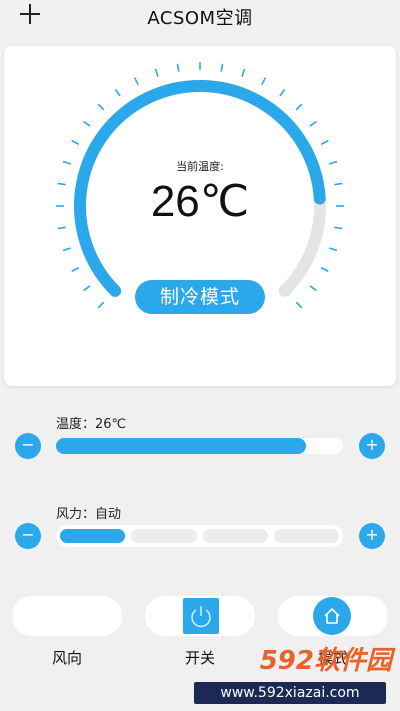  I want to click on site-watermark: 592软件园 www.592xiazai.com, so click(295, 675).